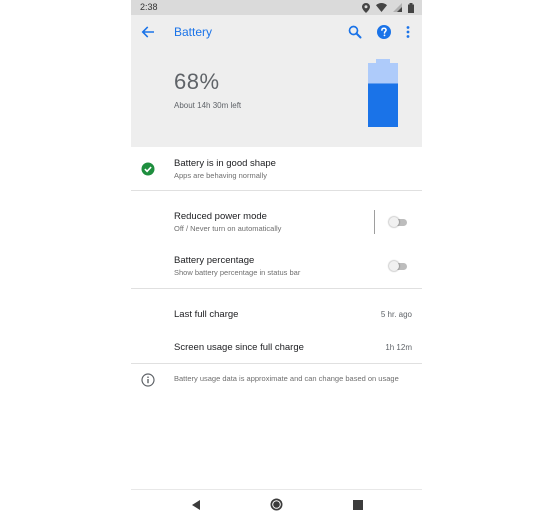 Image resolution: width=550 pixels, height=522 pixels. I want to click on last-full-charge-value: 5 hr. ago, so click(396, 314).